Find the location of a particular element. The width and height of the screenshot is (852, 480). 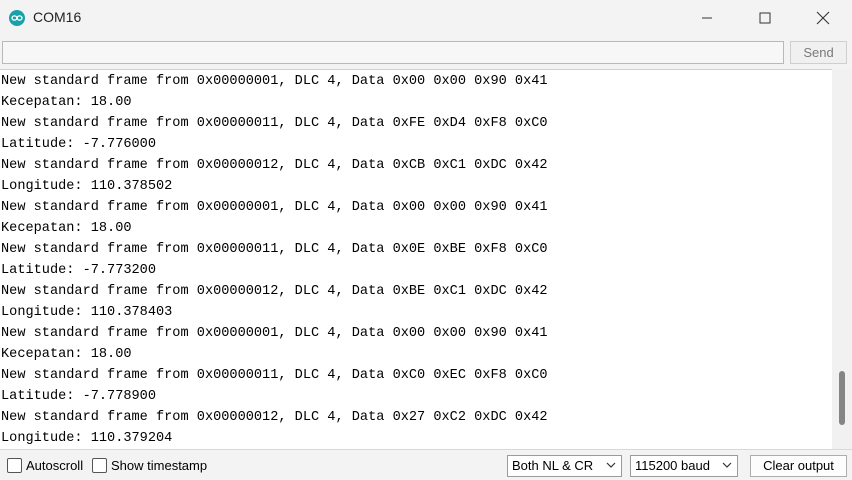

line-ending-select: Both NL & CR is located at coordinates (564, 466).